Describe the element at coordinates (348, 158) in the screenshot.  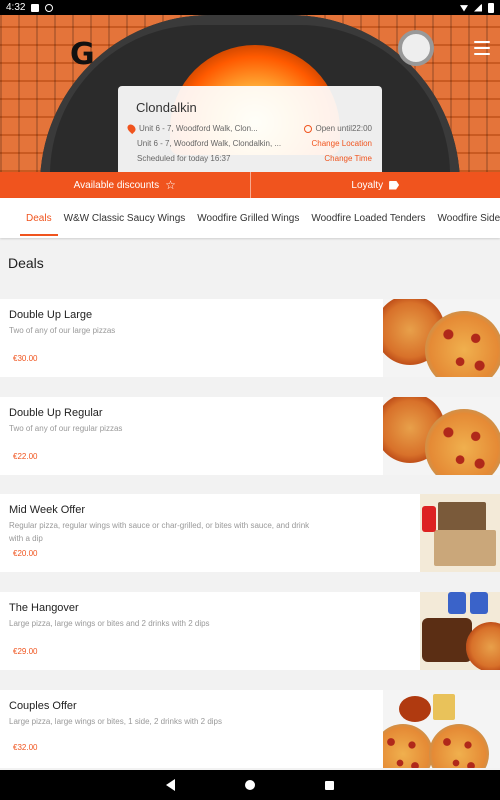
I see `change-time-link: Change Time` at that location.